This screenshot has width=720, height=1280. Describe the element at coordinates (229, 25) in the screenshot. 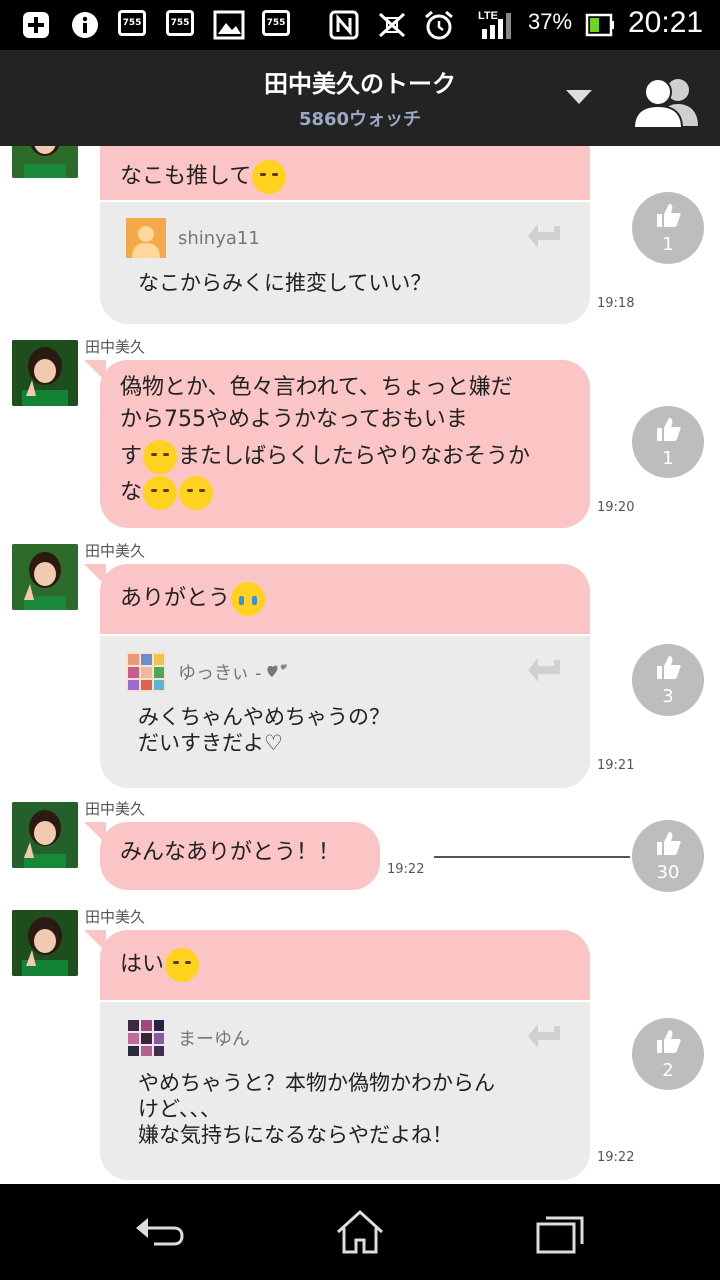

I see `image-icon` at that location.